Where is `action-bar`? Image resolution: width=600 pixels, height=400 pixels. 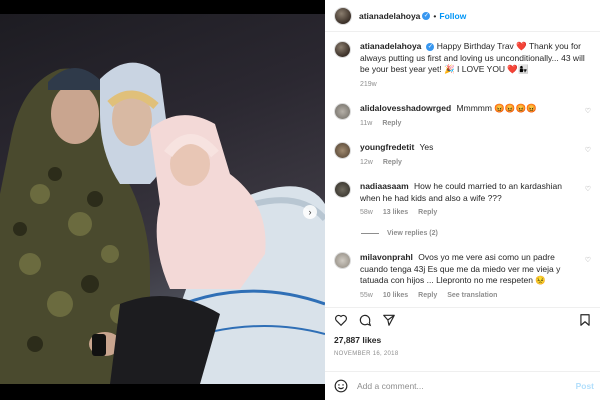
action-bar is located at coordinates (462, 319).